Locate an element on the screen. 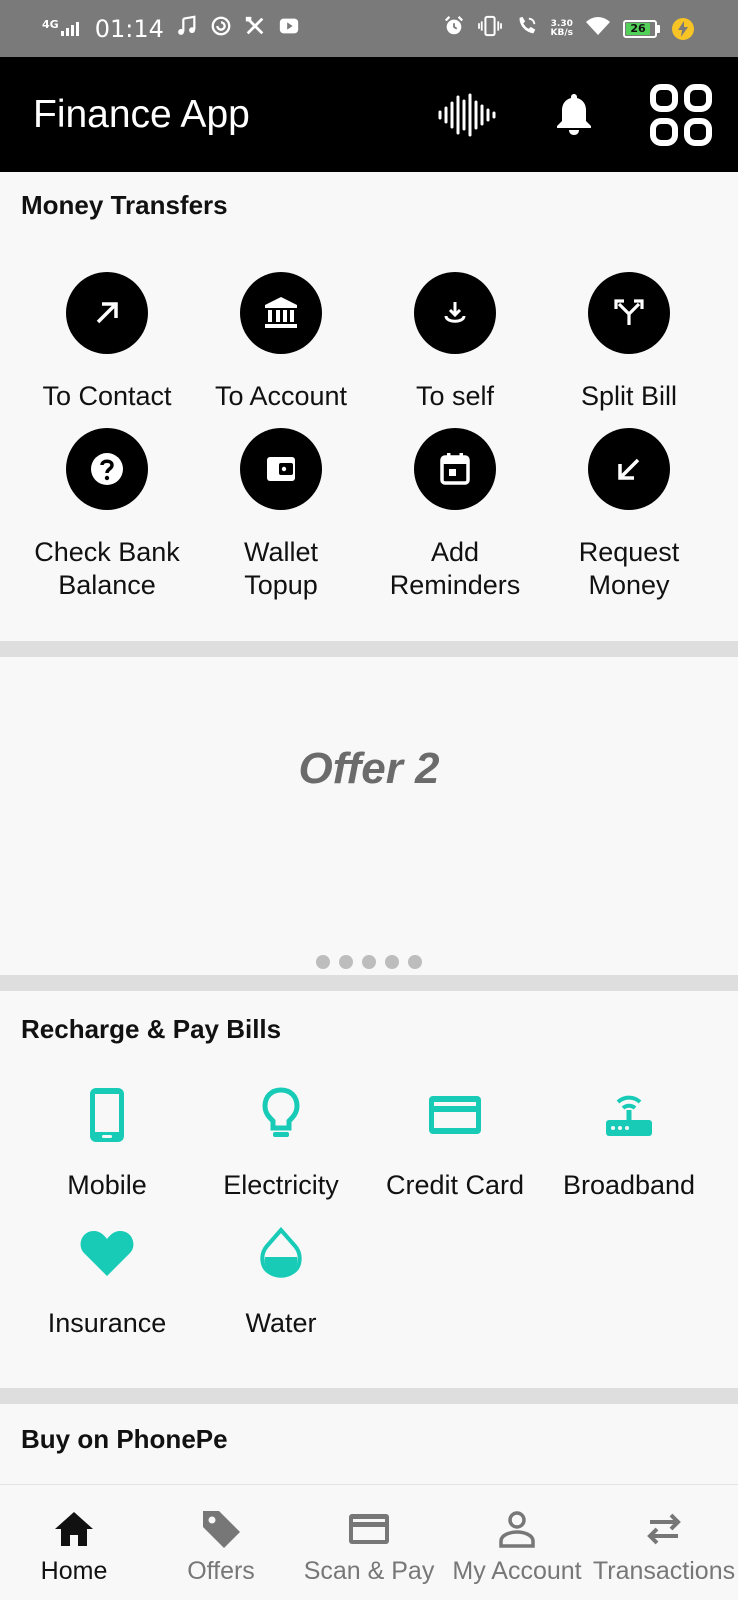  nav-scan-pay: Scan & Pay is located at coordinates (369, 1542).